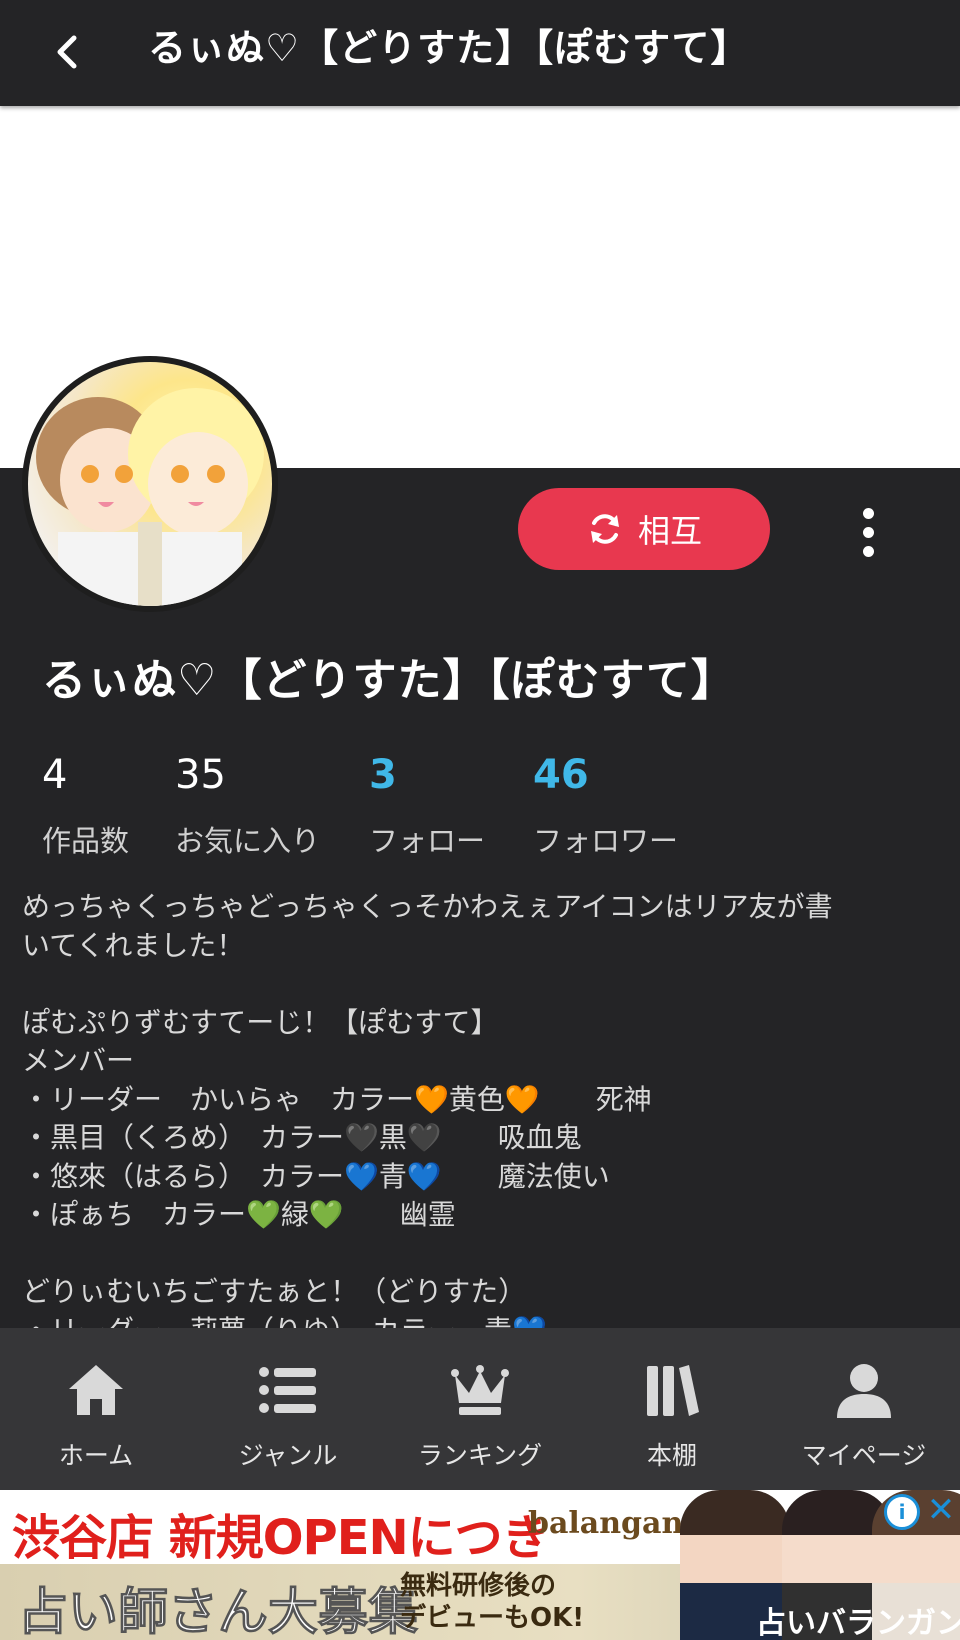 This screenshot has width=960, height=1640. I want to click on more-options-button, so click(868, 532).